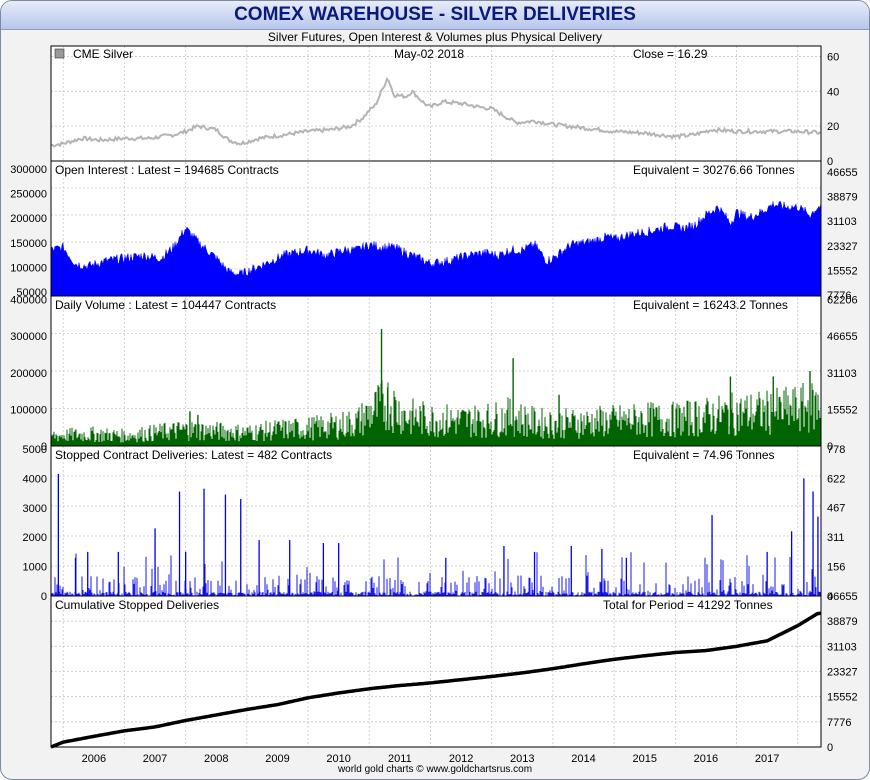 Image resolution: width=870 pixels, height=780 pixels. What do you see at coordinates (842, 597) in the screenshot?
I see `cumulative-right-tick: 46655` at bounding box center [842, 597].